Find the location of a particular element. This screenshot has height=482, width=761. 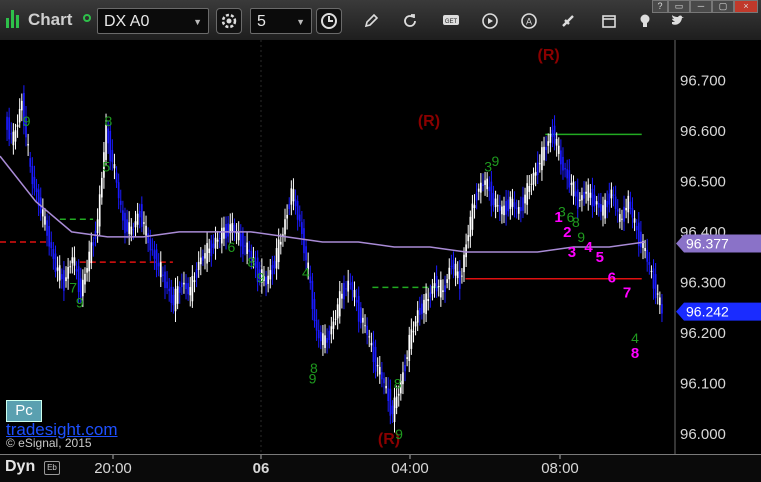

setup-count-label: 7 is located at coordinates (73, 287).